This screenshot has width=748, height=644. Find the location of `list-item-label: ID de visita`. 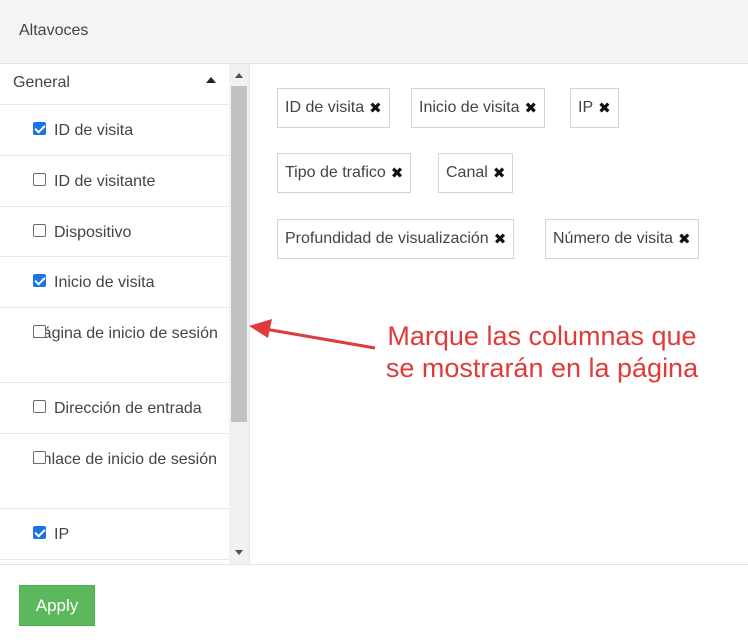

list-item-label: ID de visita is located at coordinates (94, 130).